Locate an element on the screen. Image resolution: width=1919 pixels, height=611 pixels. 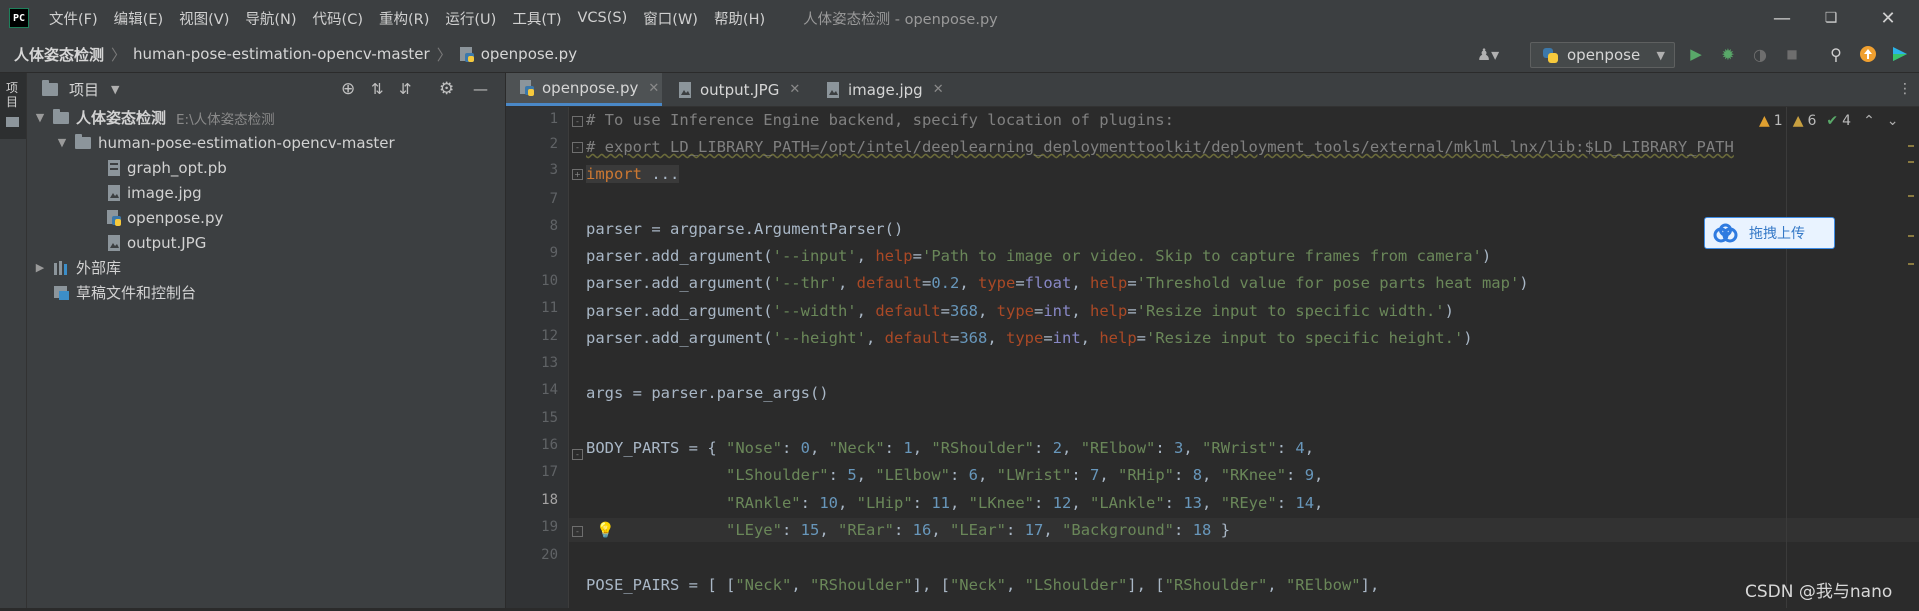
restore-icon: ❏ is located at coordinates (1831, 18).